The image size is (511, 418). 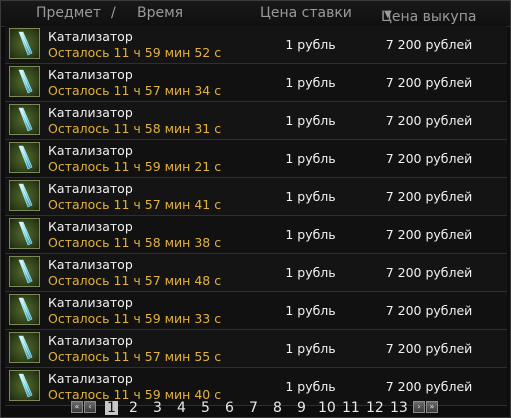 What do you see at coordinates (301, 408) in the screenshot?
I see `page-link: 9` at bounding box center [301, 408].